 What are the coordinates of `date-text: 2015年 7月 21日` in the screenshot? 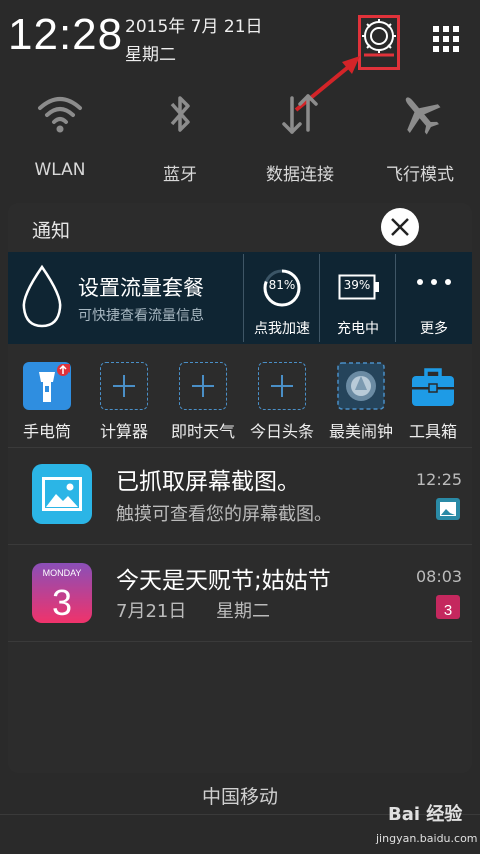 It's located at (194, 24).